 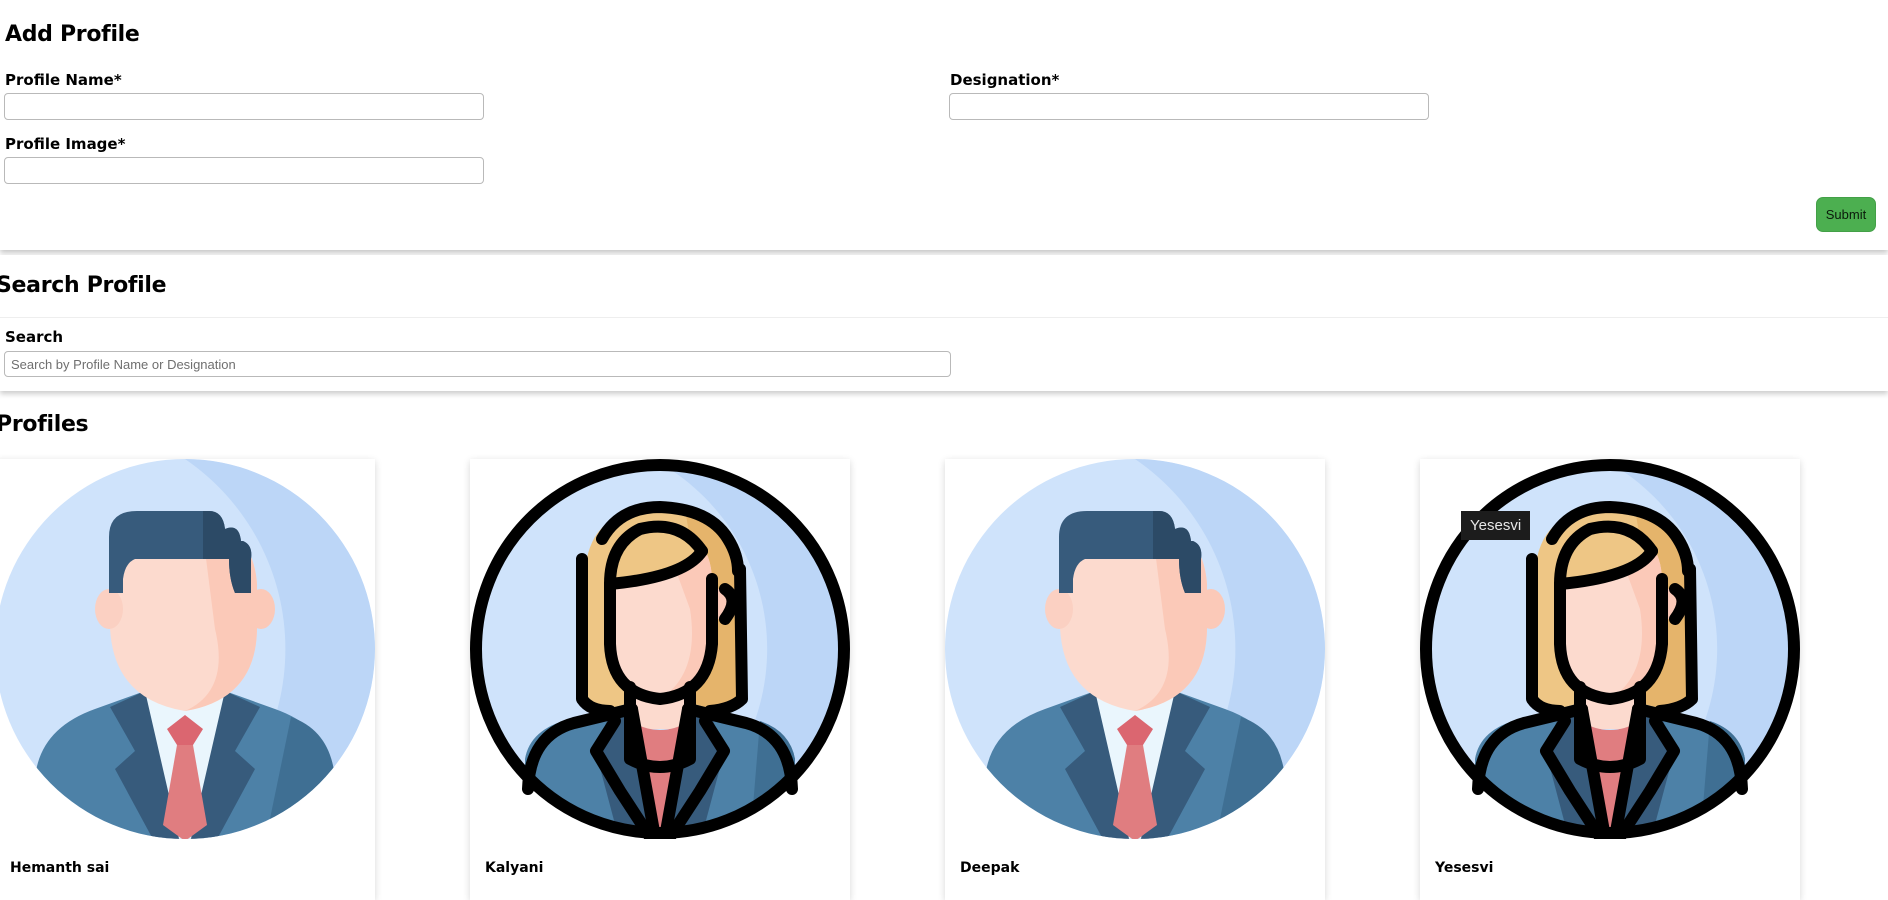 I want to click on profile-card: Deepak, so click(x=1135, y=679).